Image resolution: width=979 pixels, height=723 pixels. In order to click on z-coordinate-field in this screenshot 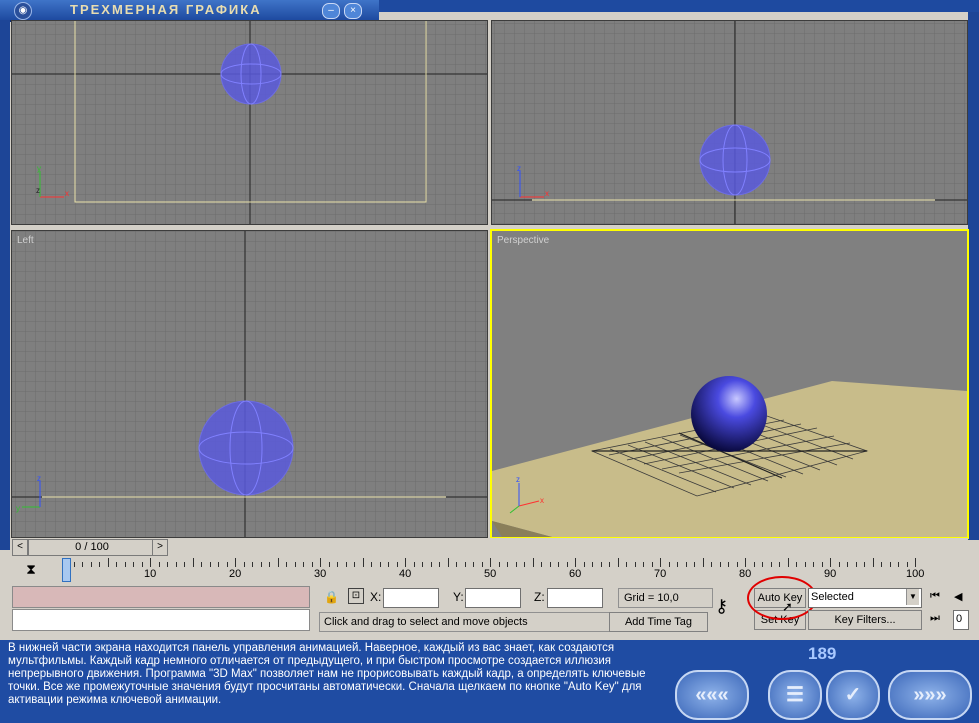, I will do `click(575, 598)`.